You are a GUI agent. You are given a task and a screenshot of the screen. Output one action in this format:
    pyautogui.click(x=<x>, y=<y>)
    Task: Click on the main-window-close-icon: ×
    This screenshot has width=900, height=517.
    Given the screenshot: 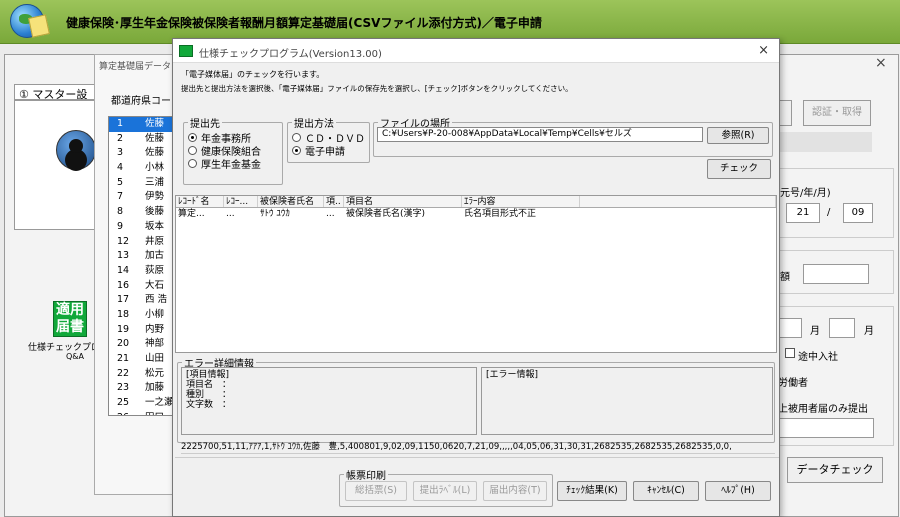 What is the action you would take?
    pyautogui.click(x=881, y=63)
    